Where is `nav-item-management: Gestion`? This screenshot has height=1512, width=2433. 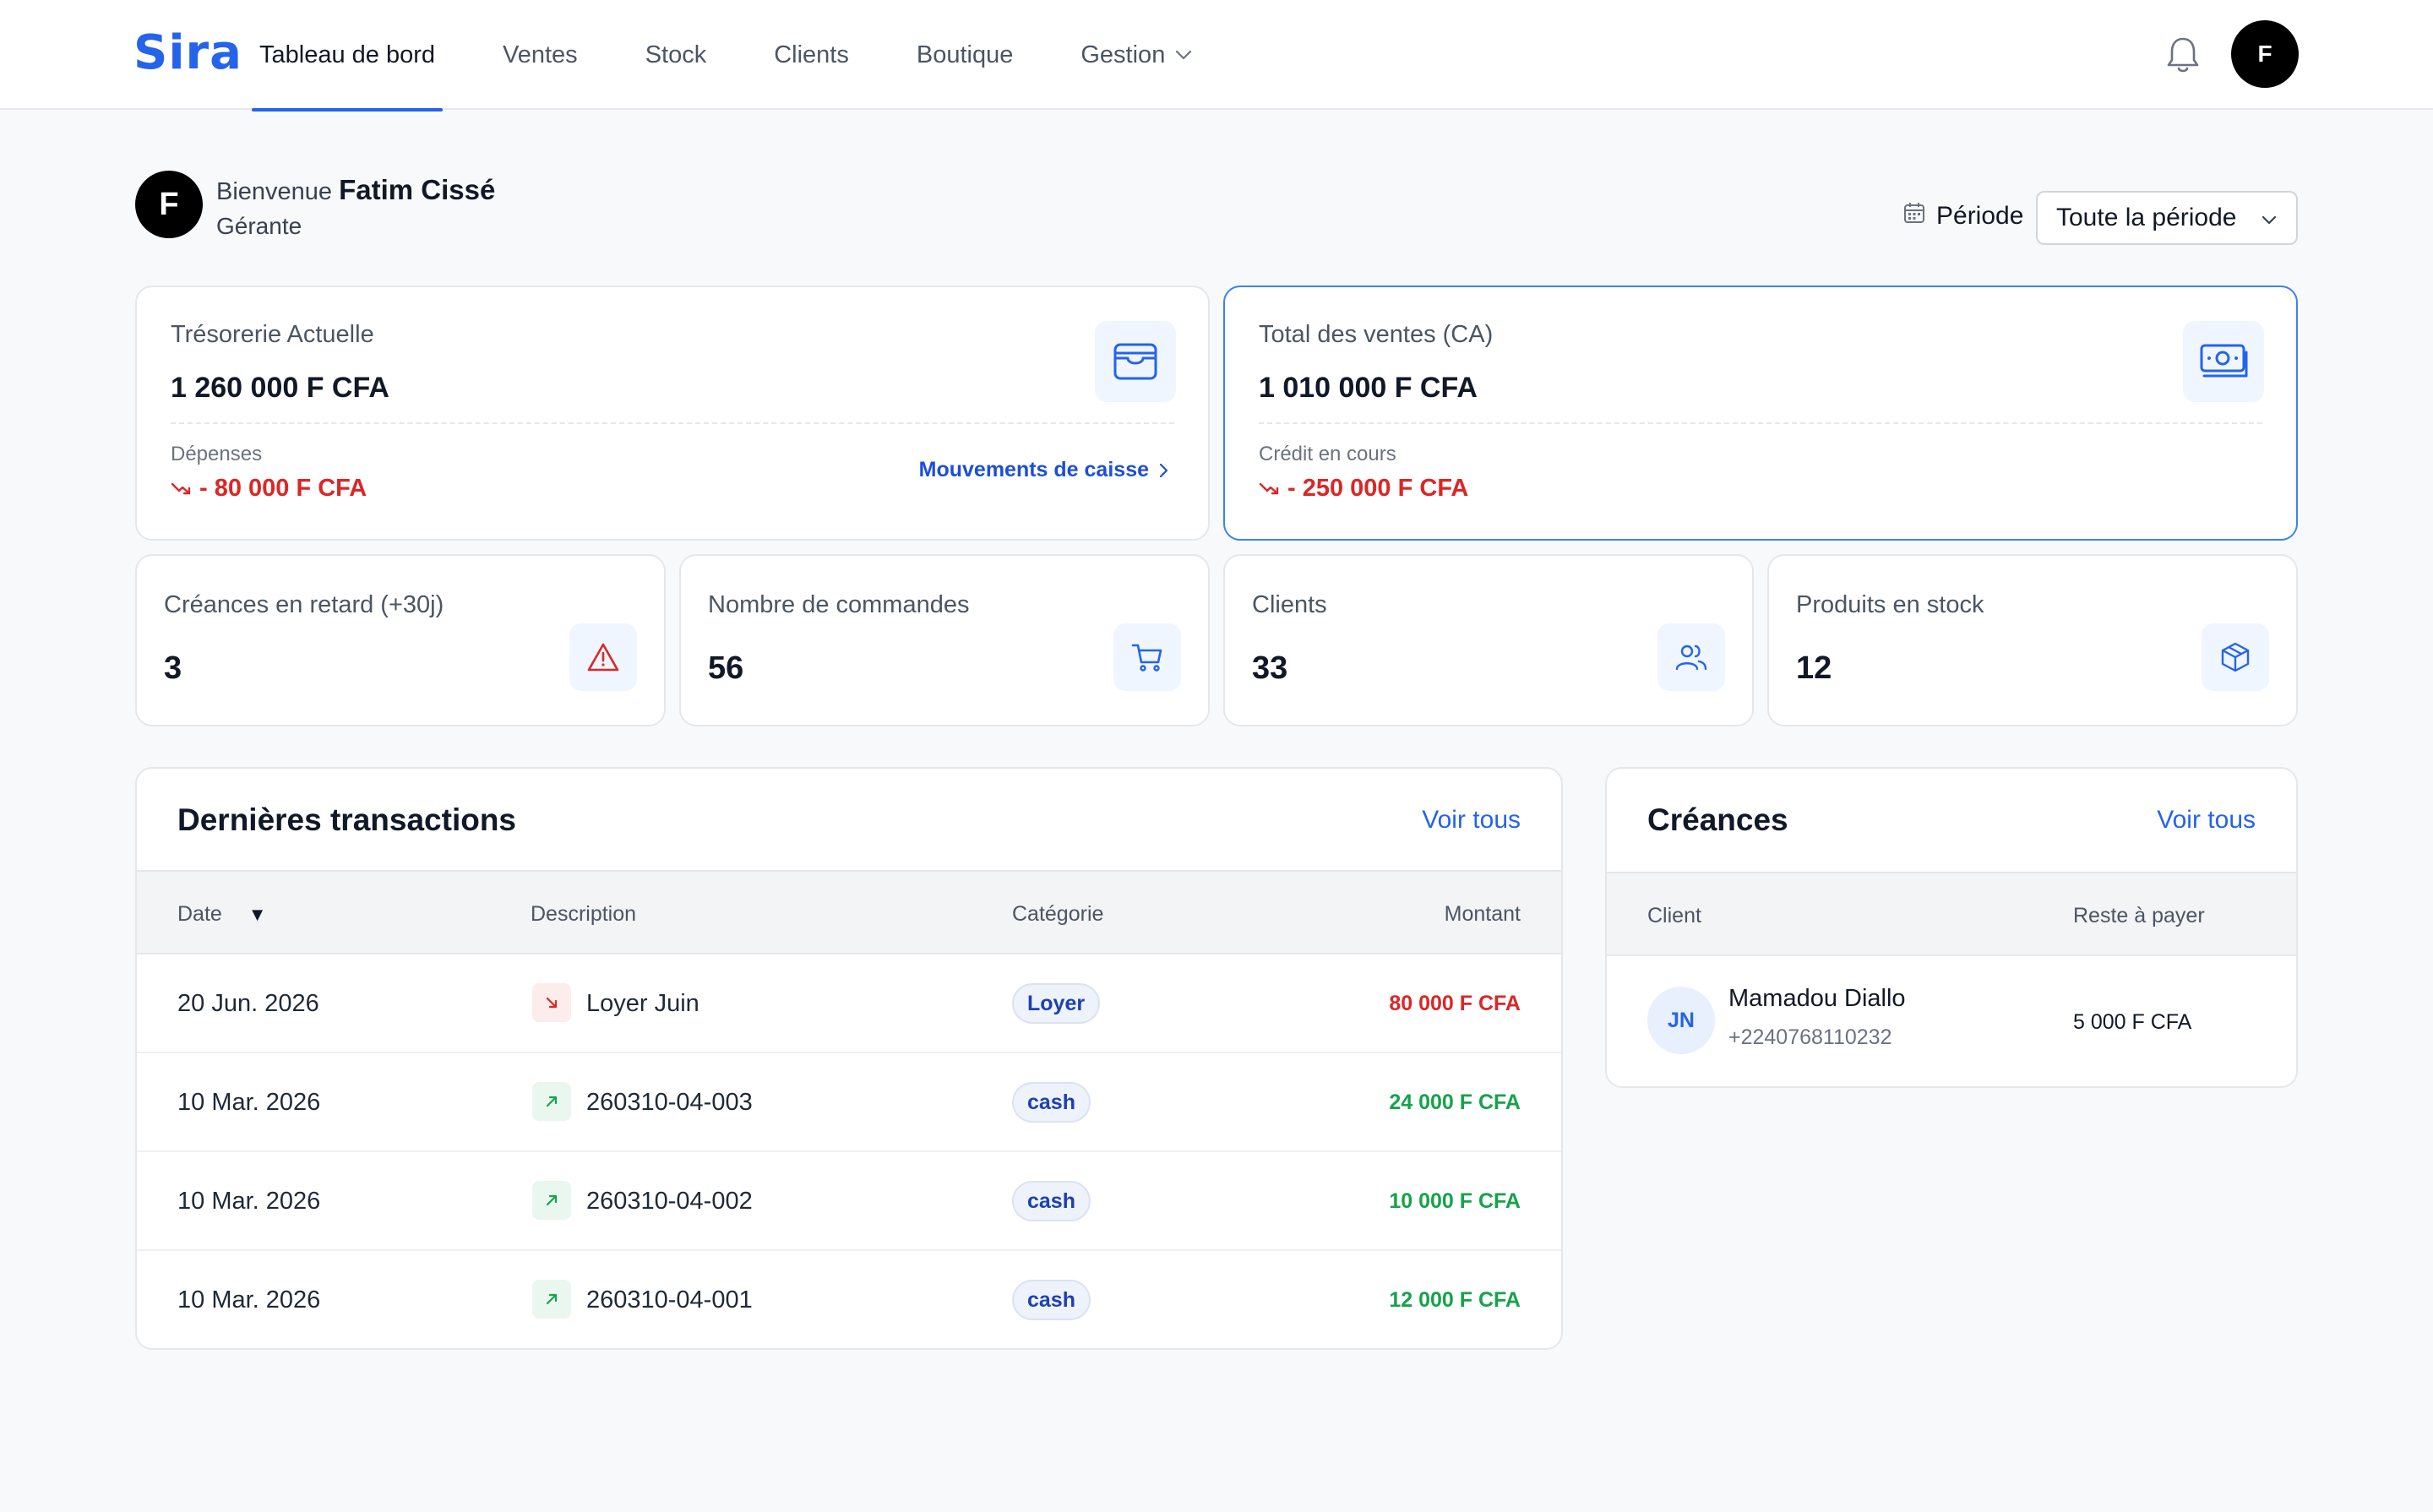 nav-item-management: Gestion is located at coordinates (1137, 55).